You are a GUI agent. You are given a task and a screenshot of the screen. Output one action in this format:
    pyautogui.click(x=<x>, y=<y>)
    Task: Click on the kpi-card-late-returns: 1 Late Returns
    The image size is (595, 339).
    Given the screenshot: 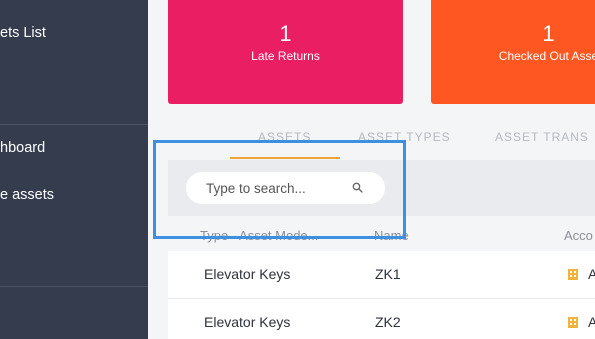 What is the action you would take?
    pyautogui.click(x=285, y=52)
    